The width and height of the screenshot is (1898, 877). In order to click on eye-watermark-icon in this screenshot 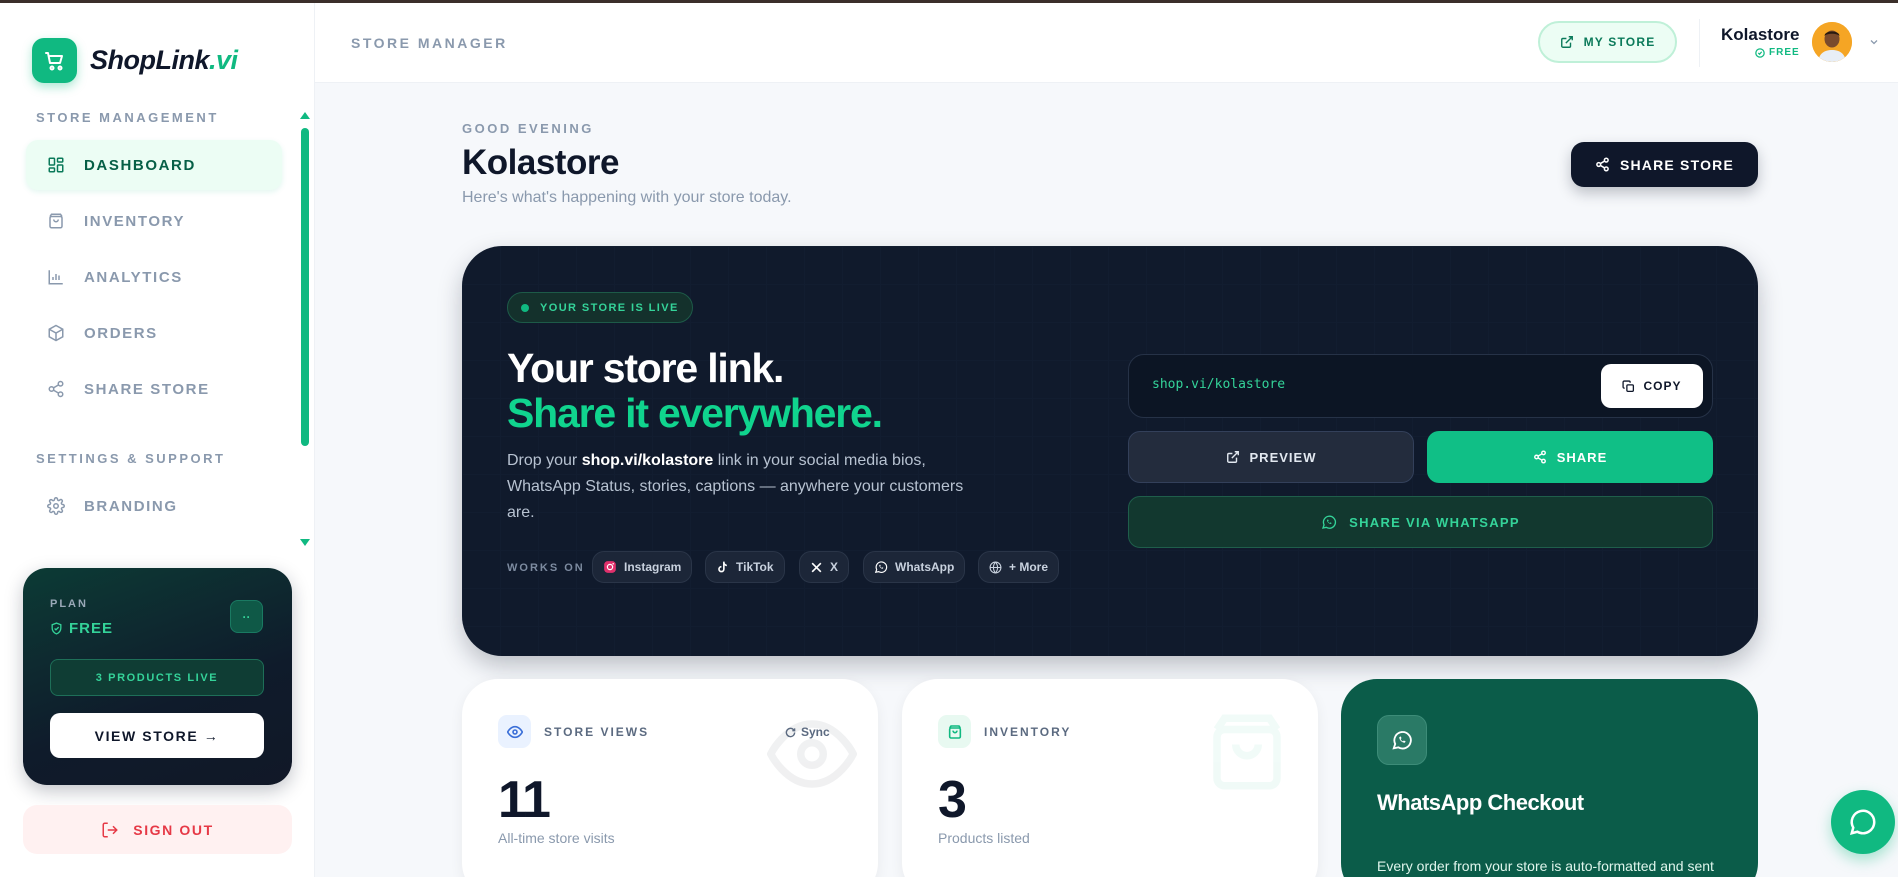, I will do `click(812, 754)`.